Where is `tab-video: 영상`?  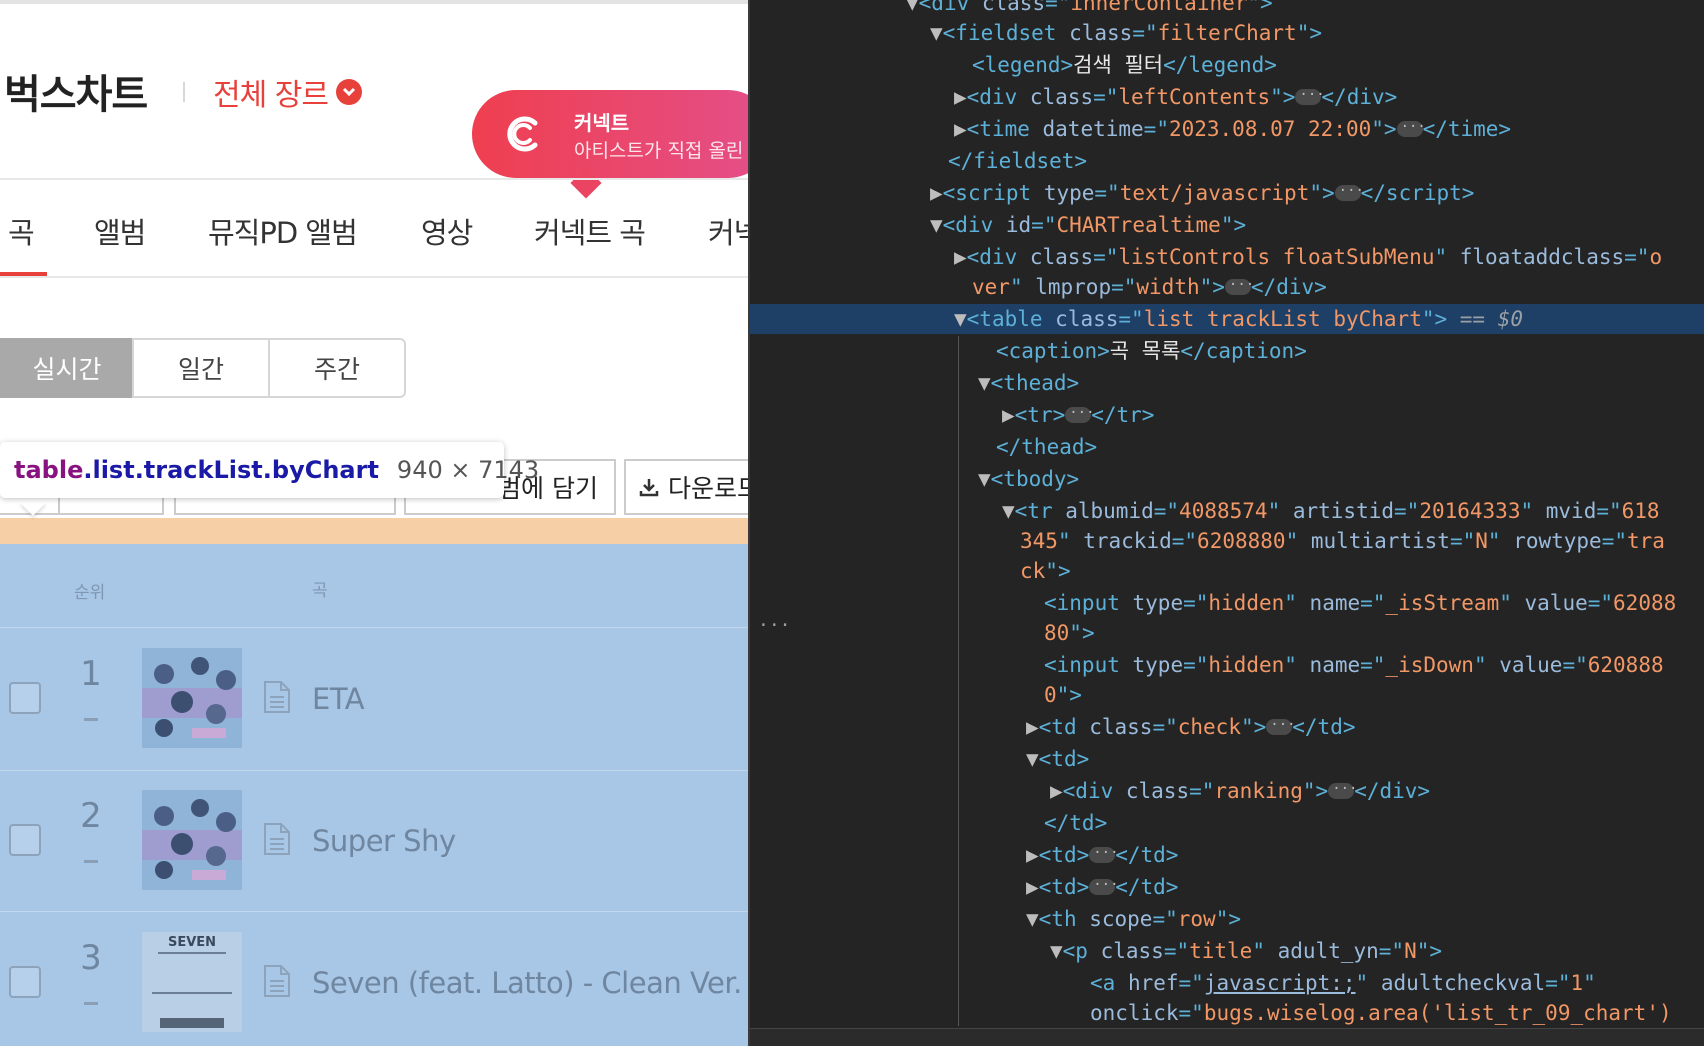
tab-video: 영상 is located at coordinates (447, 231).